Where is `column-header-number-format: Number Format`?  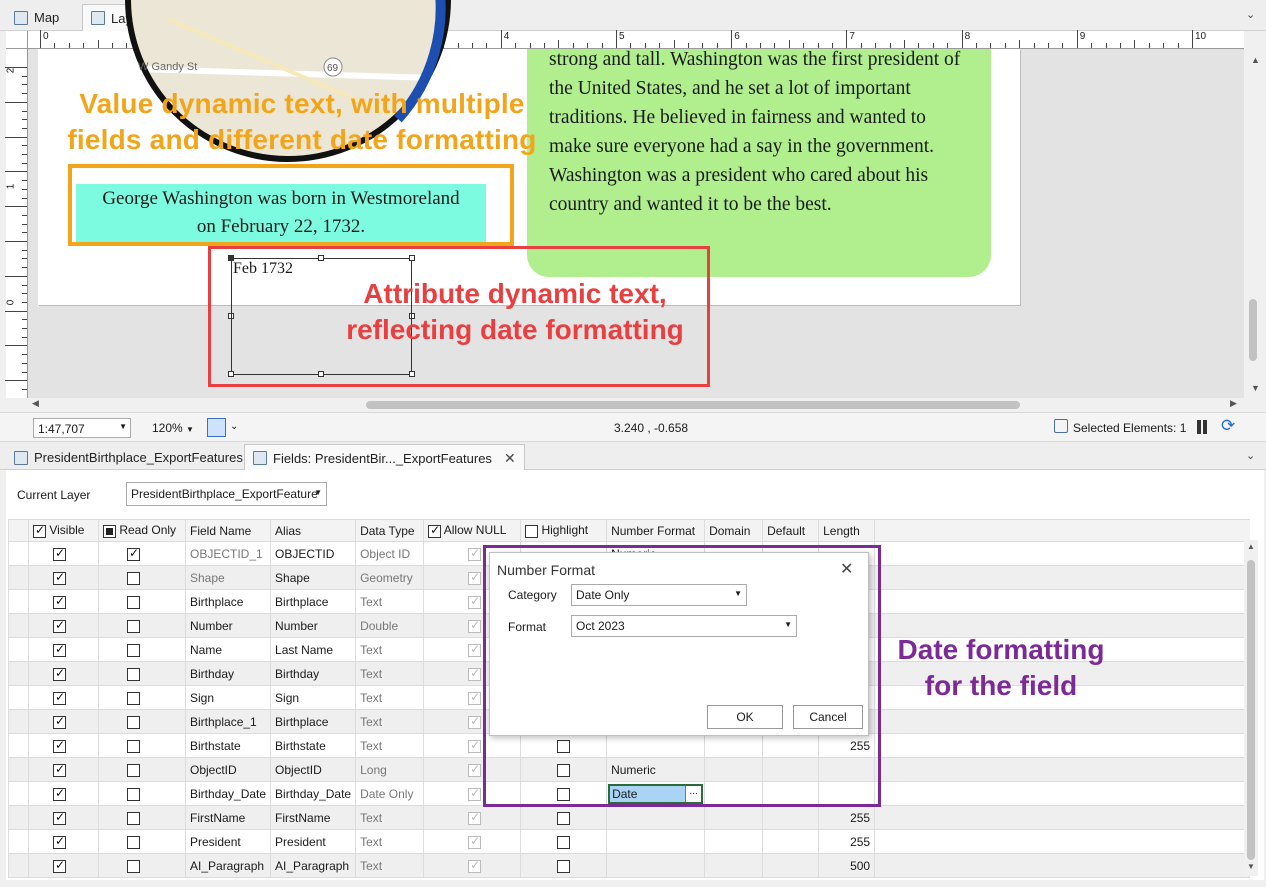 column-header-number-format: Number Format is located at coordinates (656, 530).